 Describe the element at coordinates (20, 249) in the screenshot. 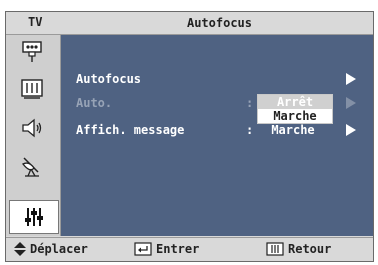

I see `up-down-icon` at that location.